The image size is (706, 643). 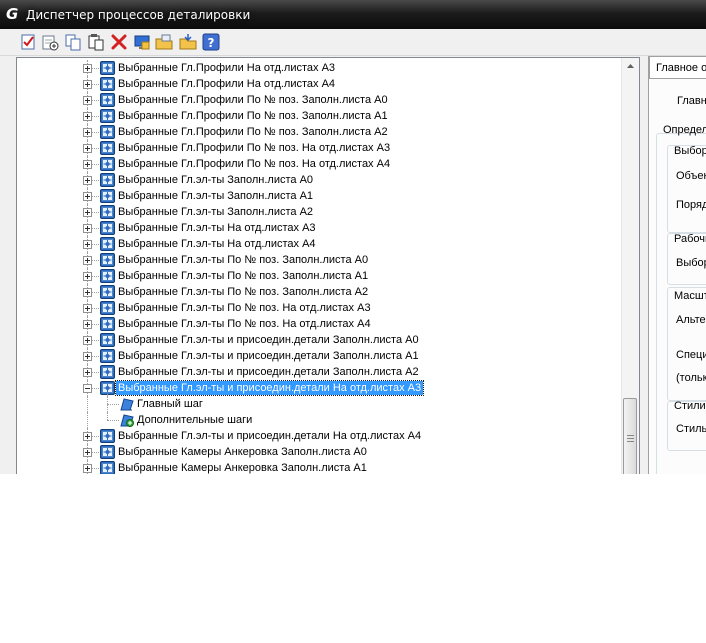 I want to click on tree-item: Выбранные Гл.эл-ты На отд.листах A4, so click(x=320, y=244).